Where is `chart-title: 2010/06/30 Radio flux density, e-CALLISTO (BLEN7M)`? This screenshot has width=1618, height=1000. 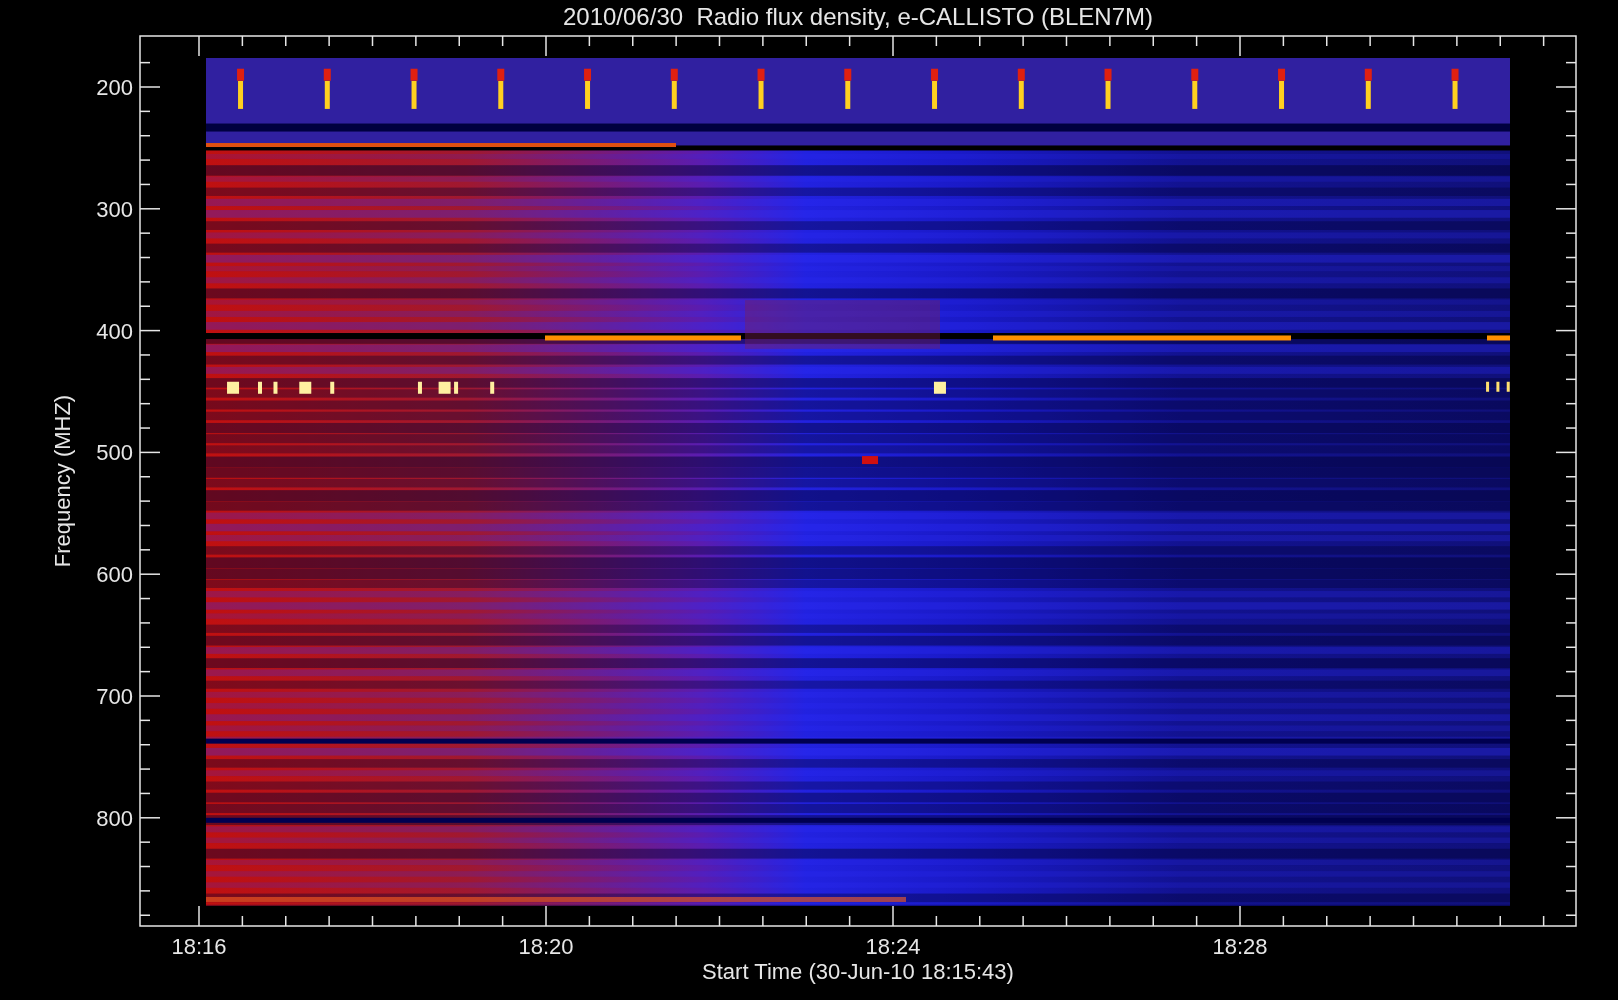
chart-title: 2010/06/30 Radio flux density, e-CALLISTO (BLEN7M) is located at coordinates (858, 16).